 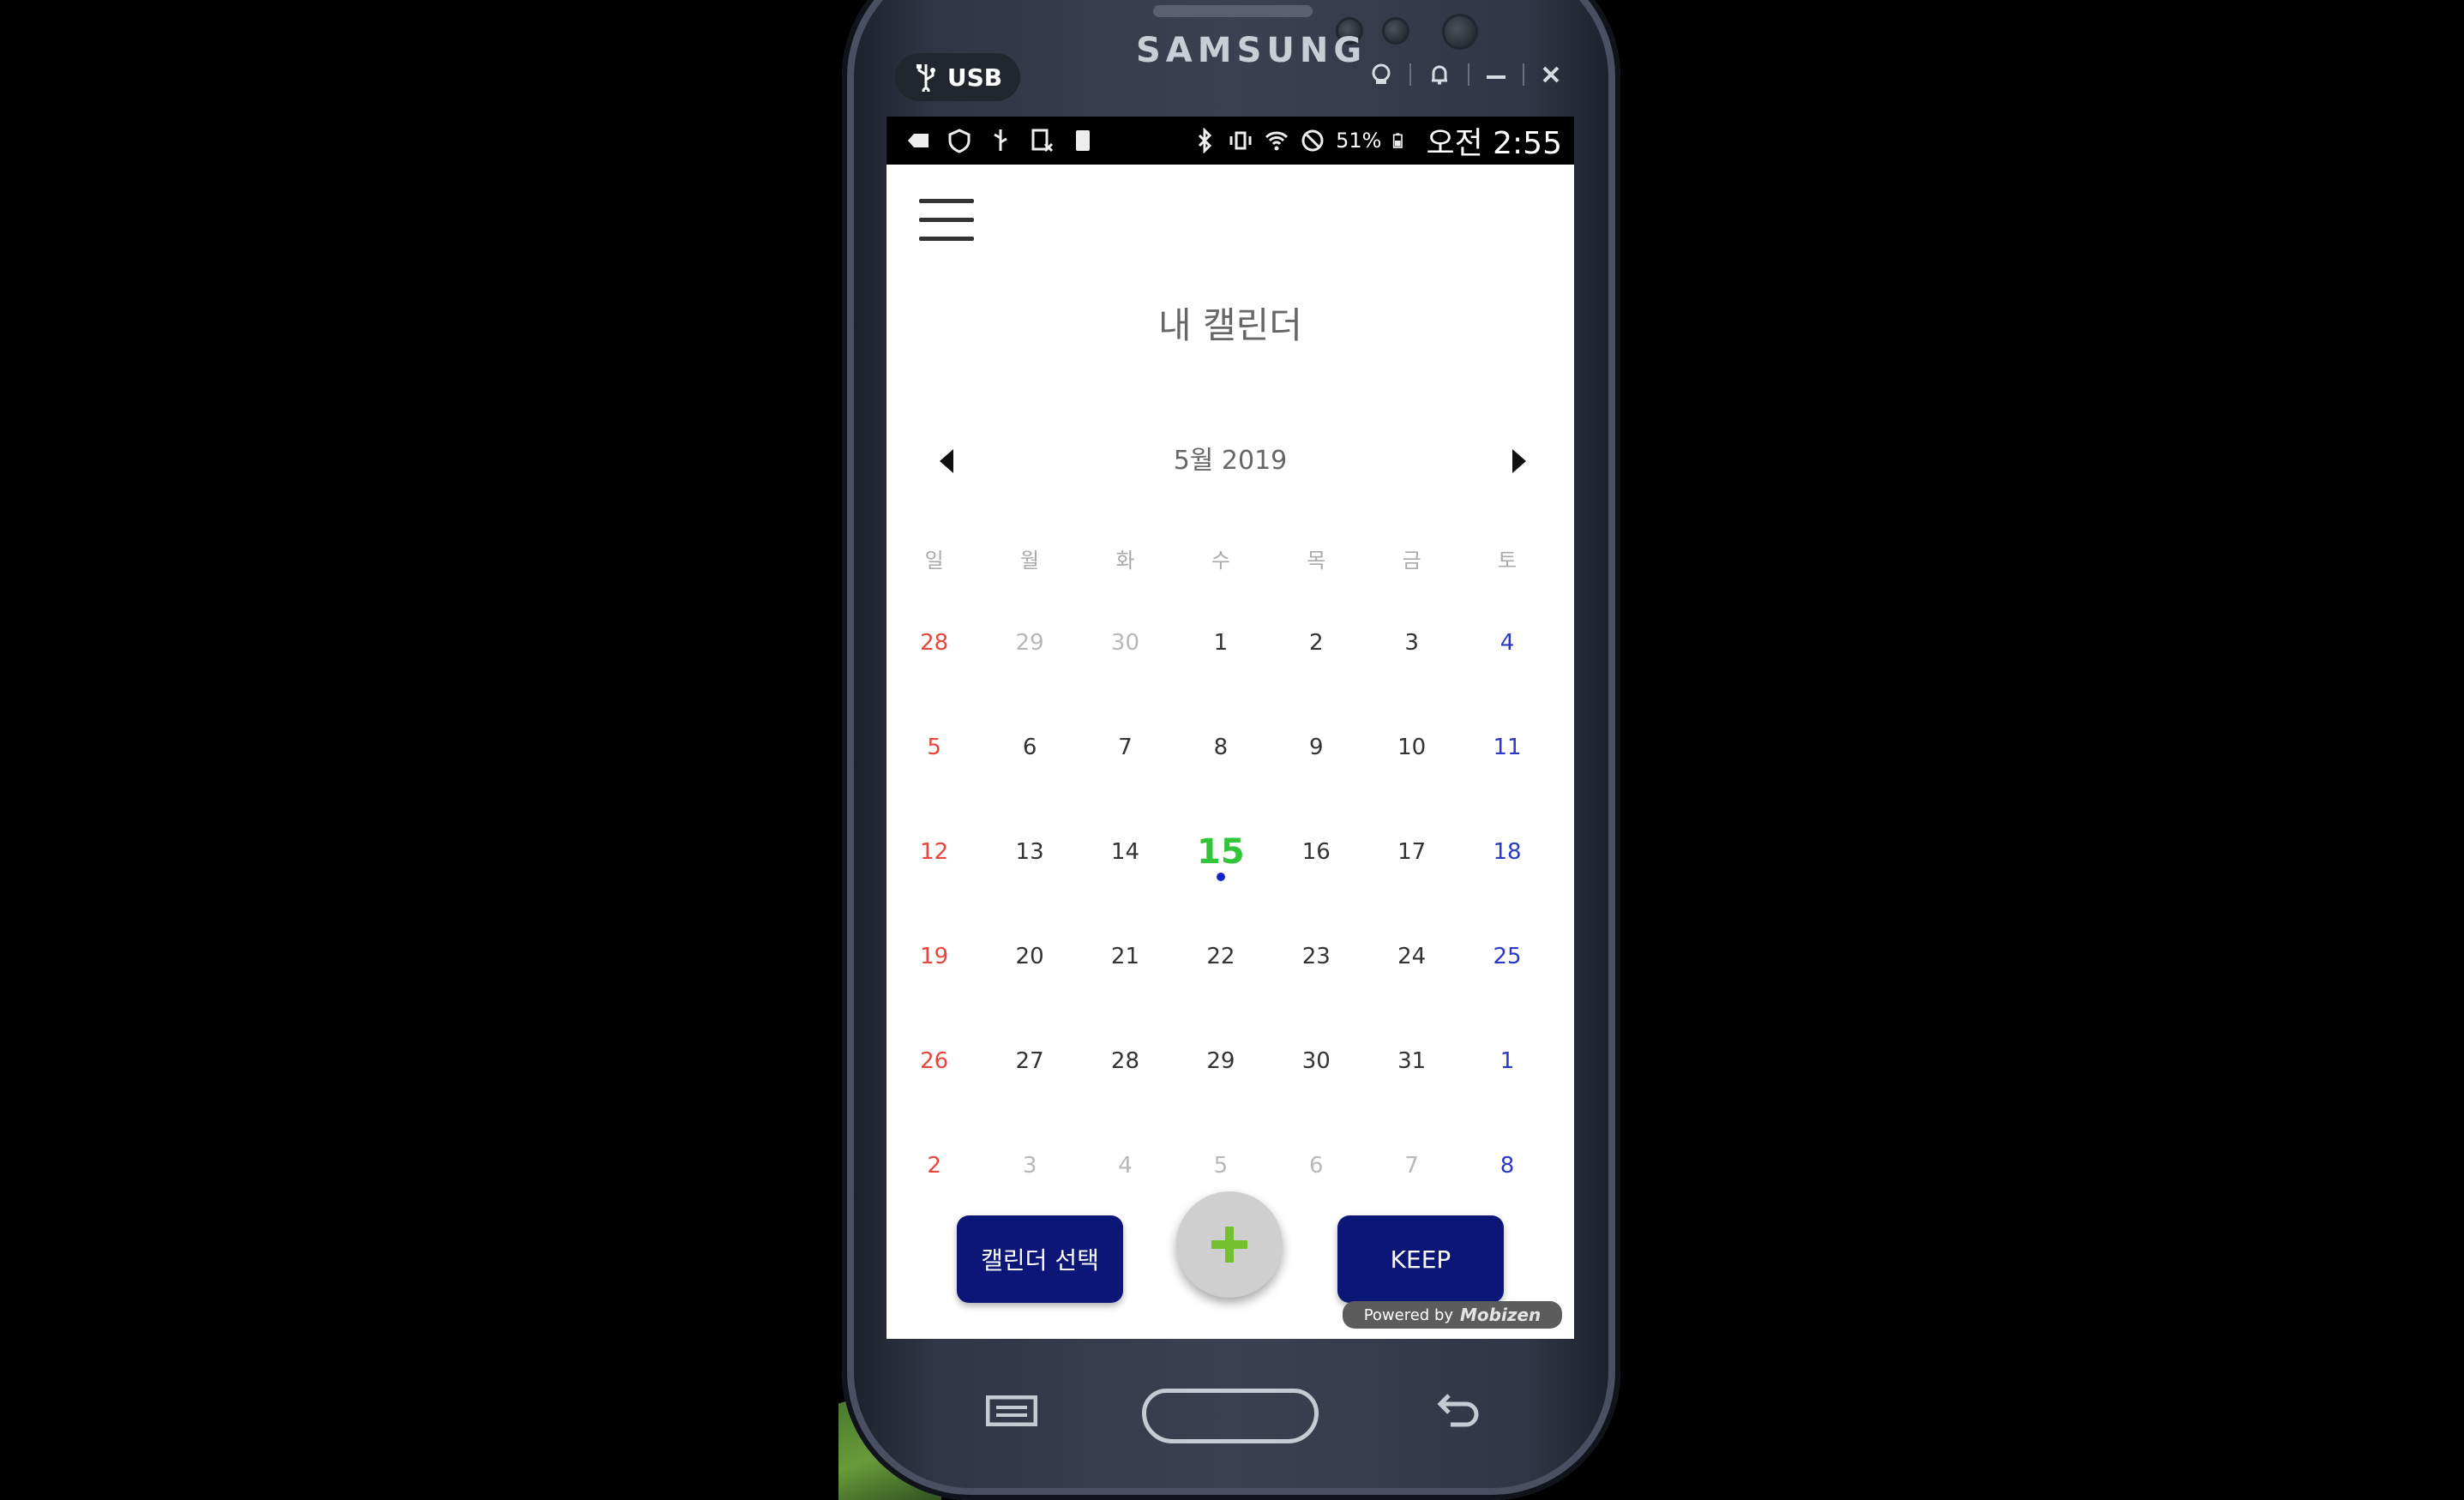 I want to click on weekday-label: 일, so click(x=934, y=561).